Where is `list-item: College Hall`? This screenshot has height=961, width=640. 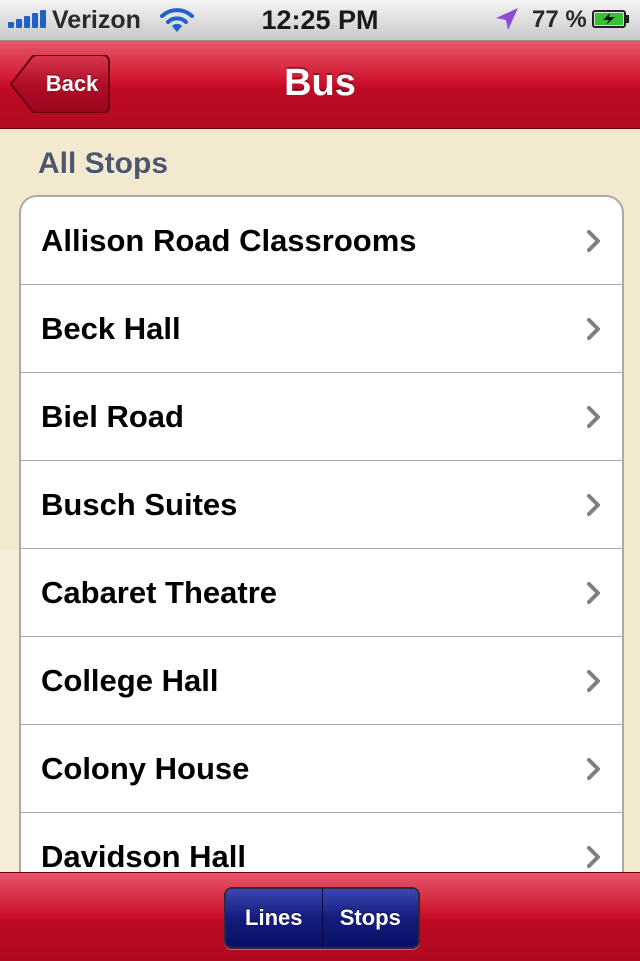 list-item: College Hall is located at coordinates (321, 681).